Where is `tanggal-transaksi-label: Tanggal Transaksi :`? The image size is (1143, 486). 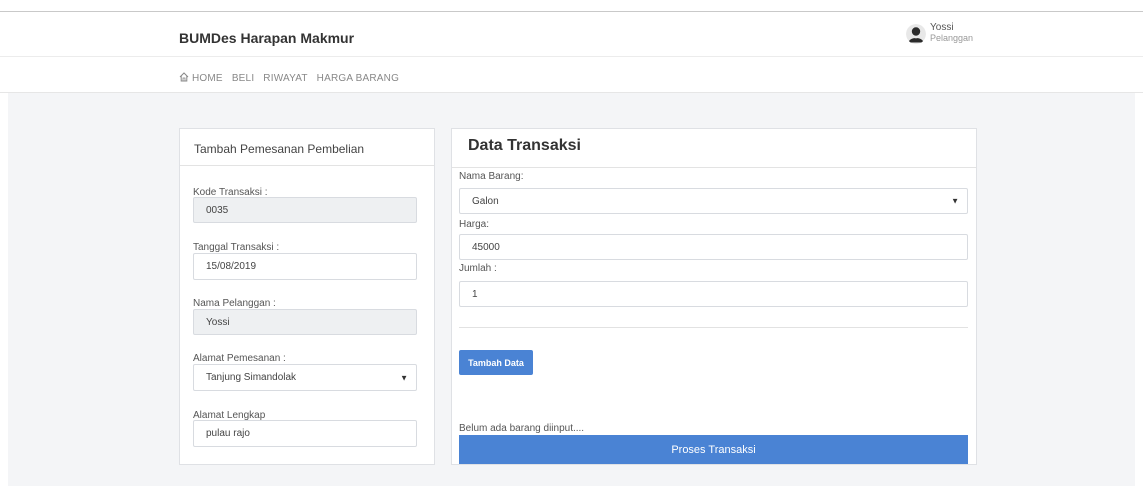 tanggal-transaksi-label: Tanggal Transaksi : is located at coordinates (236, 247).